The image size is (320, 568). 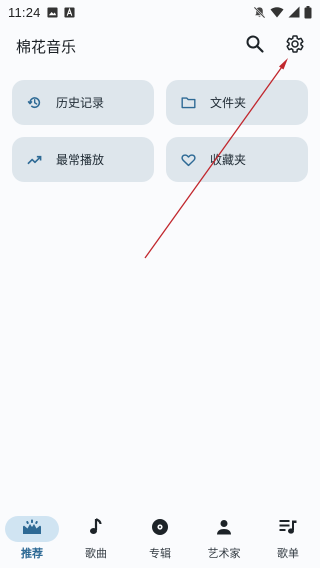 I want to click on music-note-icon, so click(x=96, y=529).